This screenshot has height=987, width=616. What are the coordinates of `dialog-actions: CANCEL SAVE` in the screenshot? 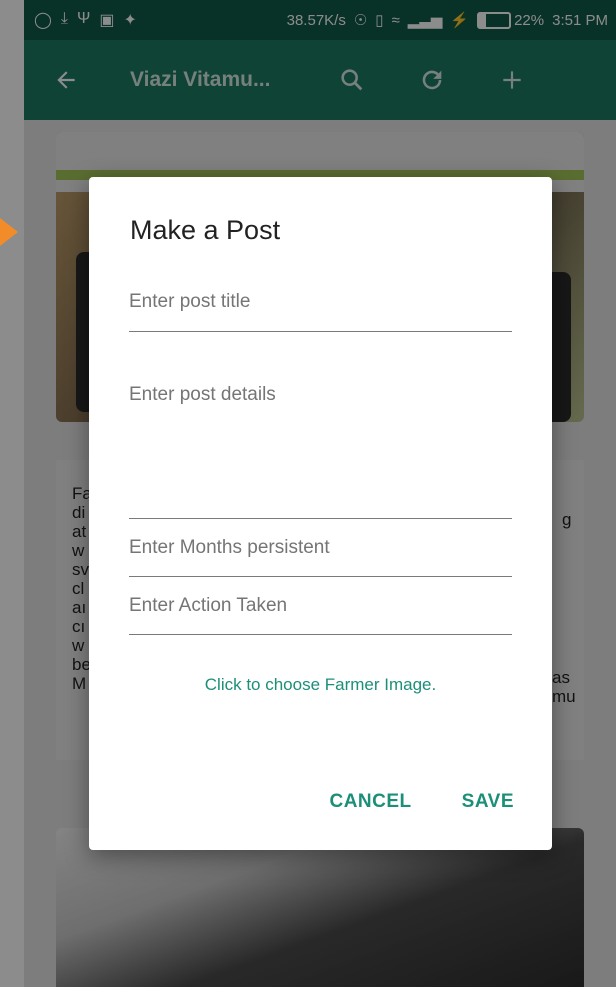 It's located at (421, 802).